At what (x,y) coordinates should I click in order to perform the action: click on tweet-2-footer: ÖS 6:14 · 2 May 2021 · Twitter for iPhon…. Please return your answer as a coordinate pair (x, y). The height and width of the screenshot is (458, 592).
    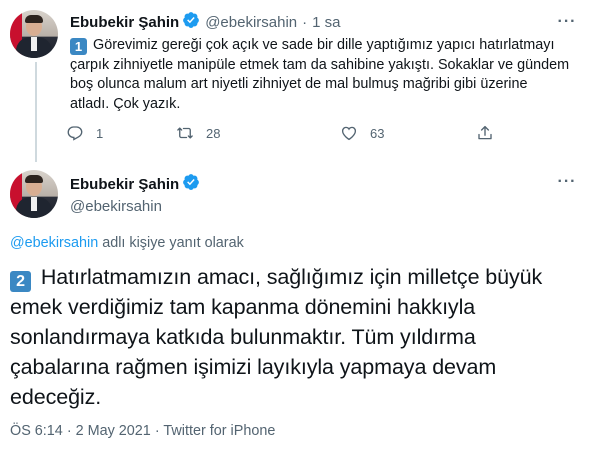
    Looking at the image, I should click on (142, 431).